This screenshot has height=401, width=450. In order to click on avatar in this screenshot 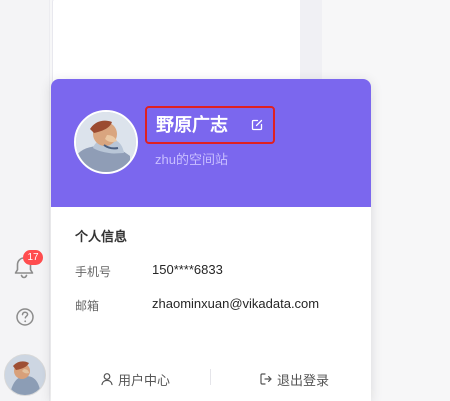, I will do `click(25, 375)`.